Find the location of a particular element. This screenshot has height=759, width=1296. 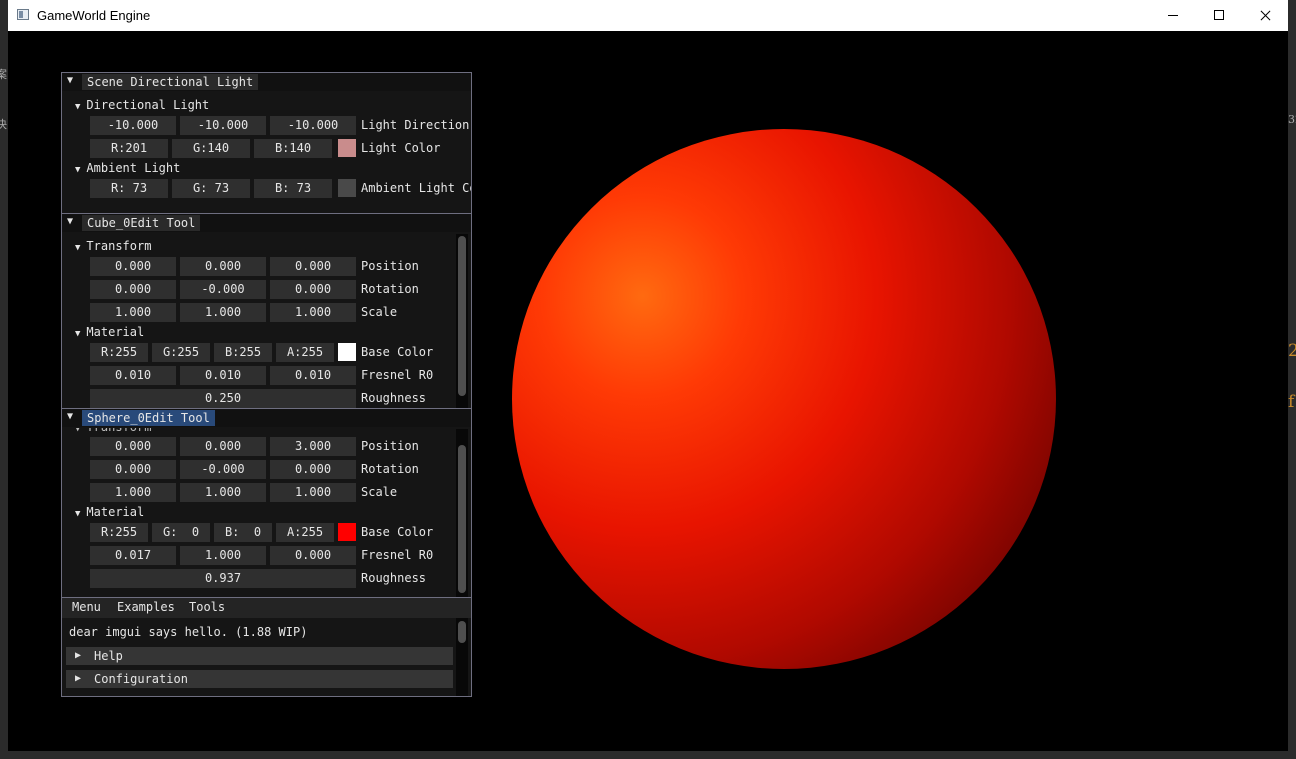

close-icon is located at coordinates (1265, 15).